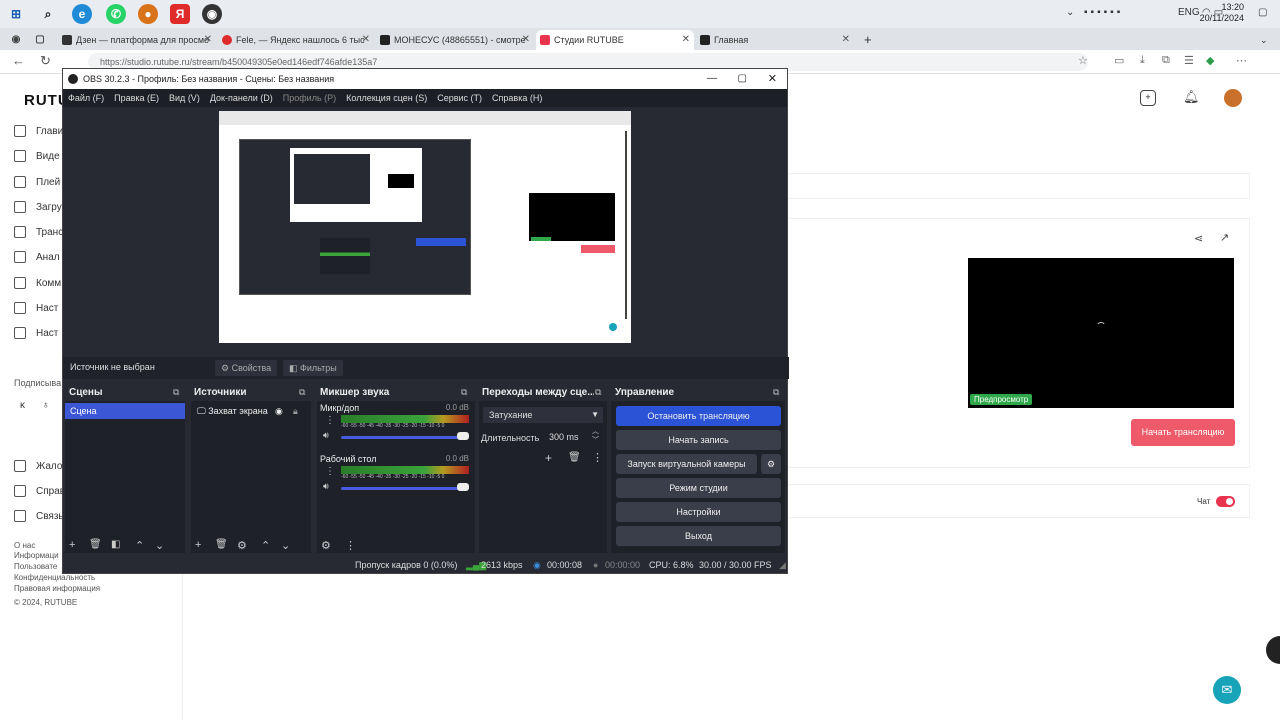  I want to click on resize-grip-icon: ◢, so click(782, 565).